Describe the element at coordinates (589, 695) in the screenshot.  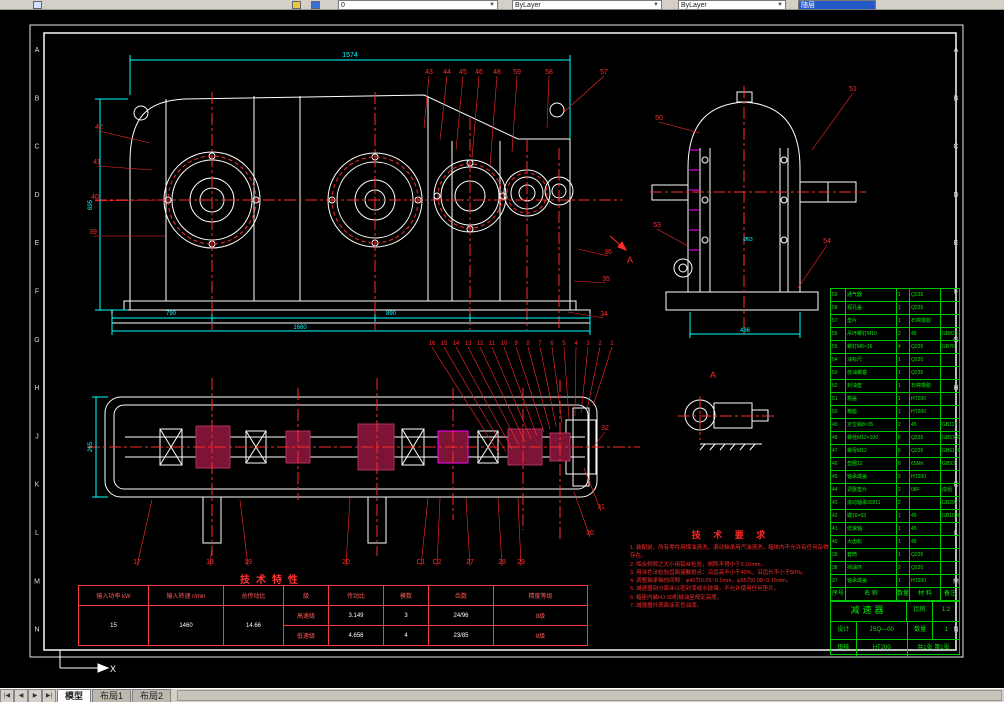
I see `horizontal-scrollbar` at that location.